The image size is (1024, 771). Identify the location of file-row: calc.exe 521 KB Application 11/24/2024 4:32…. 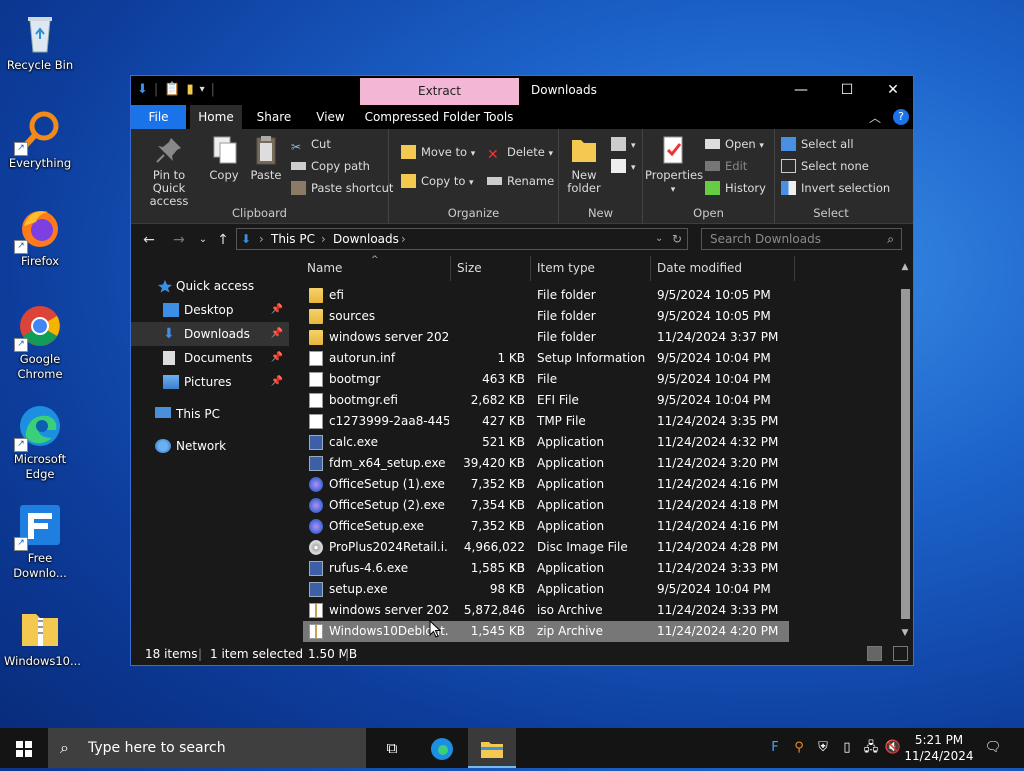
(546, 442).